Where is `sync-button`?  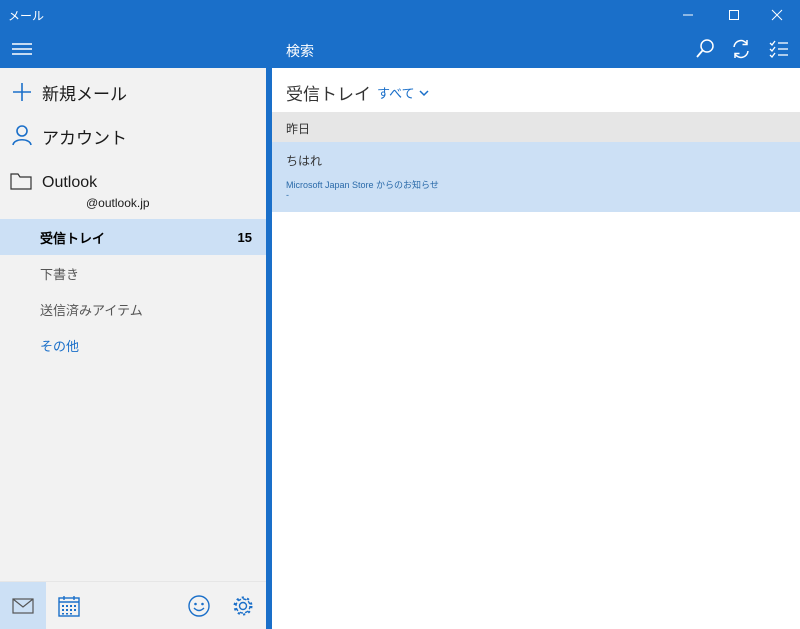
sync-button is located at coordinates (741, 49).